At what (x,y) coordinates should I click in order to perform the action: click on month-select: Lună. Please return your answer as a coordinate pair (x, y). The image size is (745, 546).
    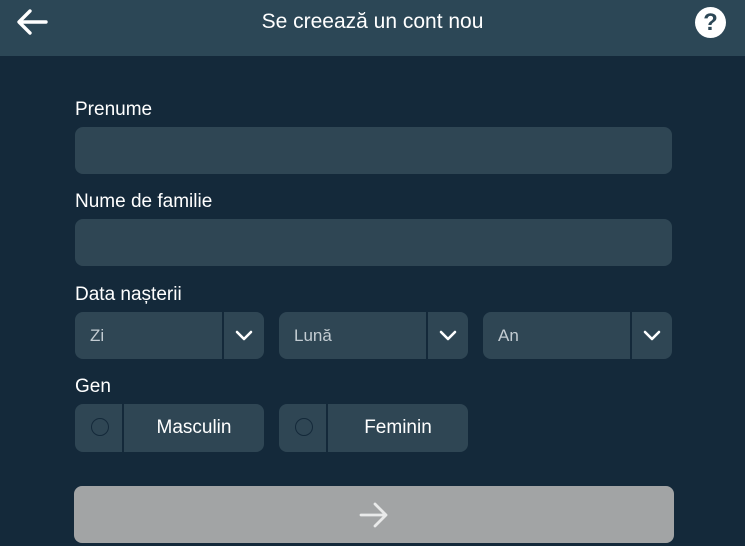
    Looking at the image, I should click on (373, 335).